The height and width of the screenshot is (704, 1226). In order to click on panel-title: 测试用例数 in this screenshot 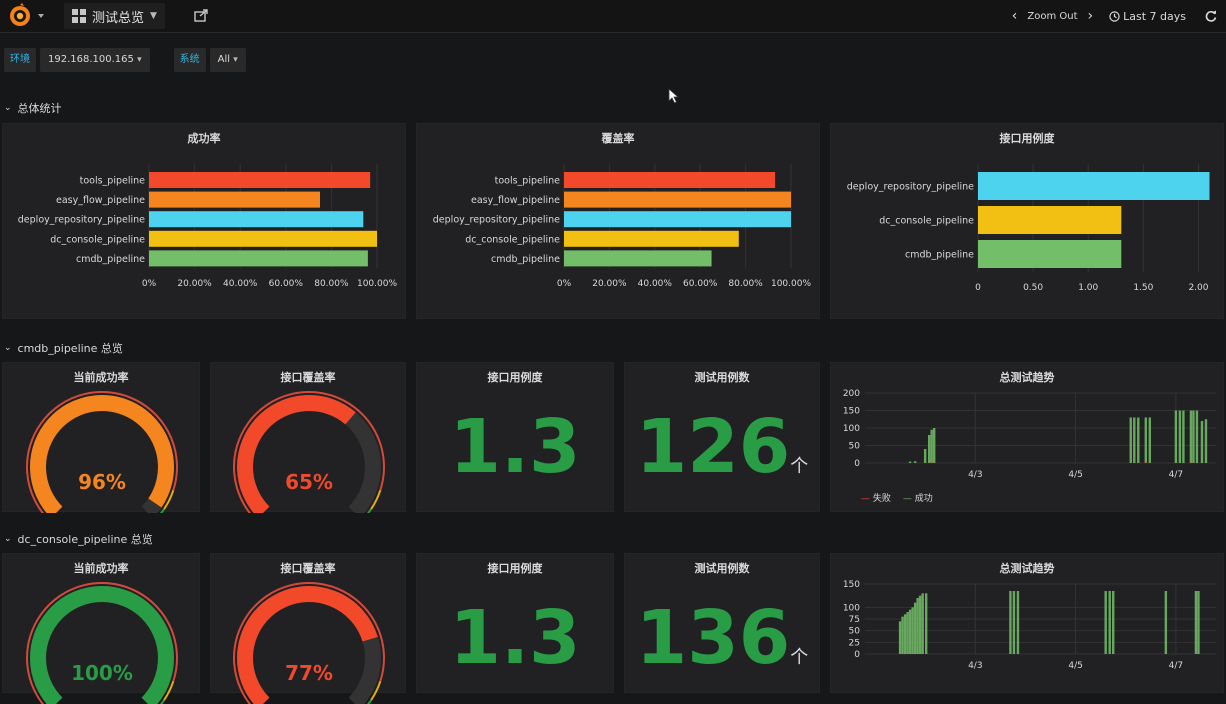, I will do `click(722, 568)`.